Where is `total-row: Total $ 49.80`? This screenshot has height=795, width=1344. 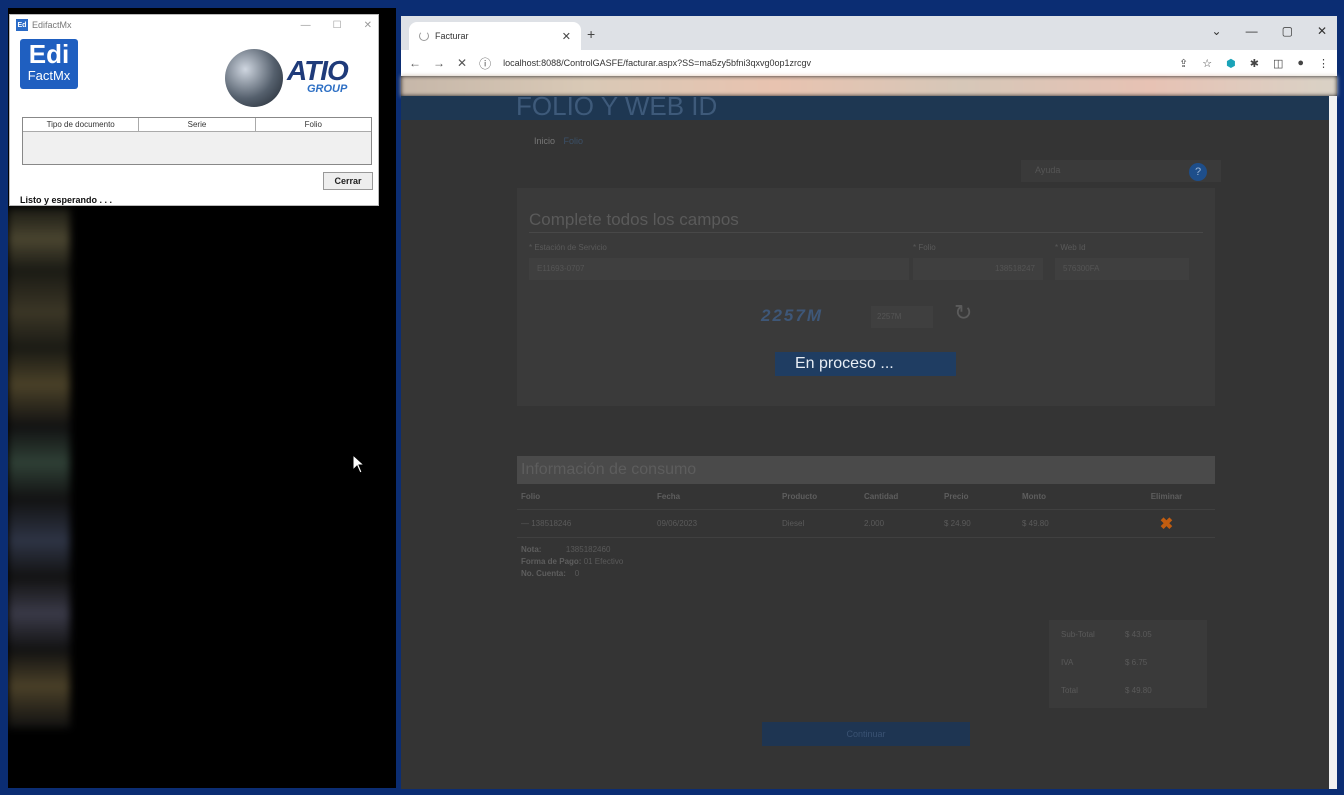
total-row: Total $ 49.80 is located at coordinates (1128, 690).